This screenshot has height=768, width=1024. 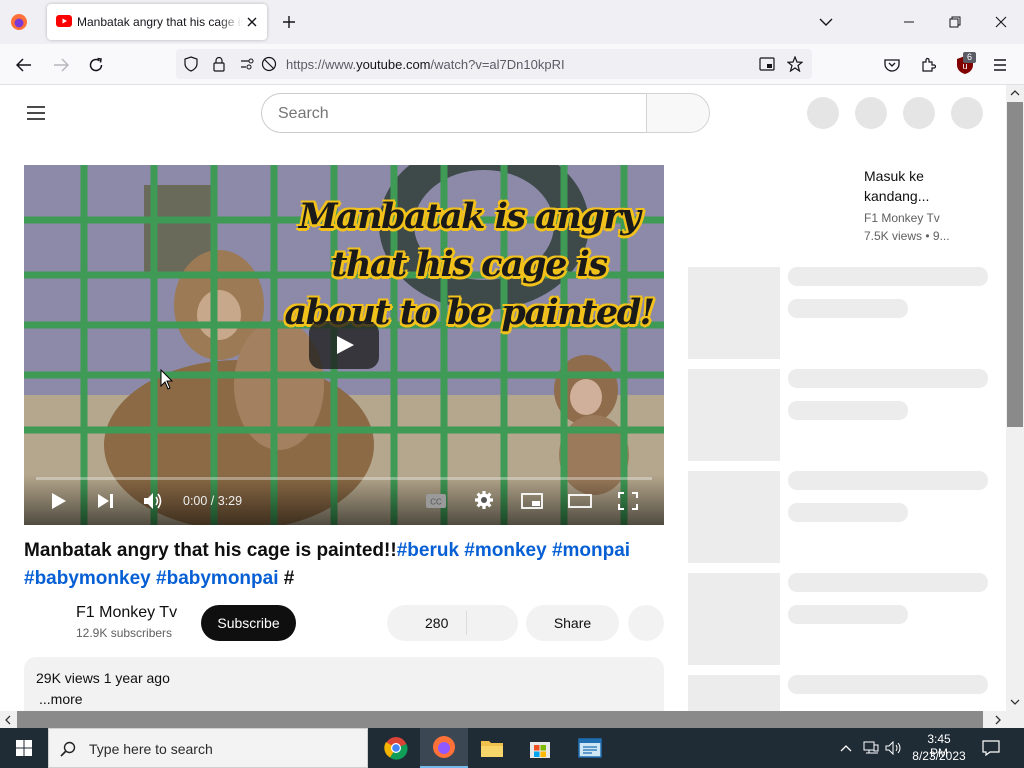 I want to click on search-icon, so click(x=68, y=749).